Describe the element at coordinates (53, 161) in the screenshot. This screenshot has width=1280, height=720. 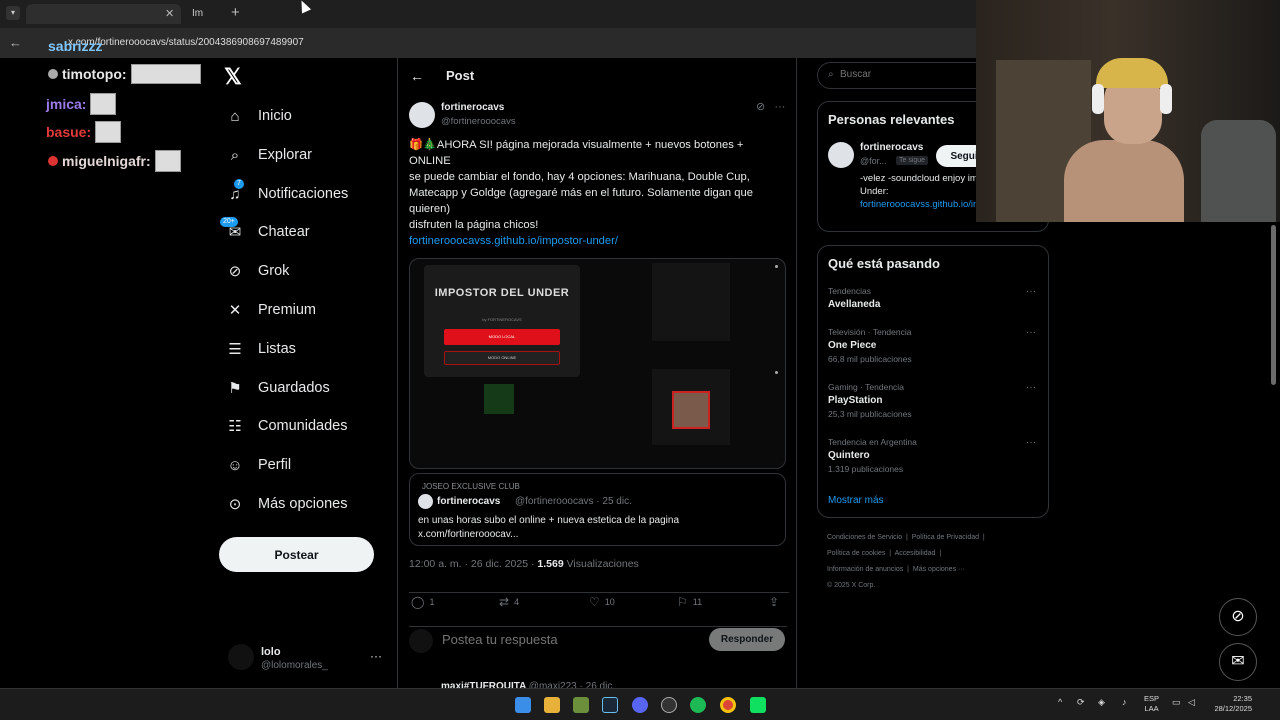
I see `chat-badge-icon` at that location.